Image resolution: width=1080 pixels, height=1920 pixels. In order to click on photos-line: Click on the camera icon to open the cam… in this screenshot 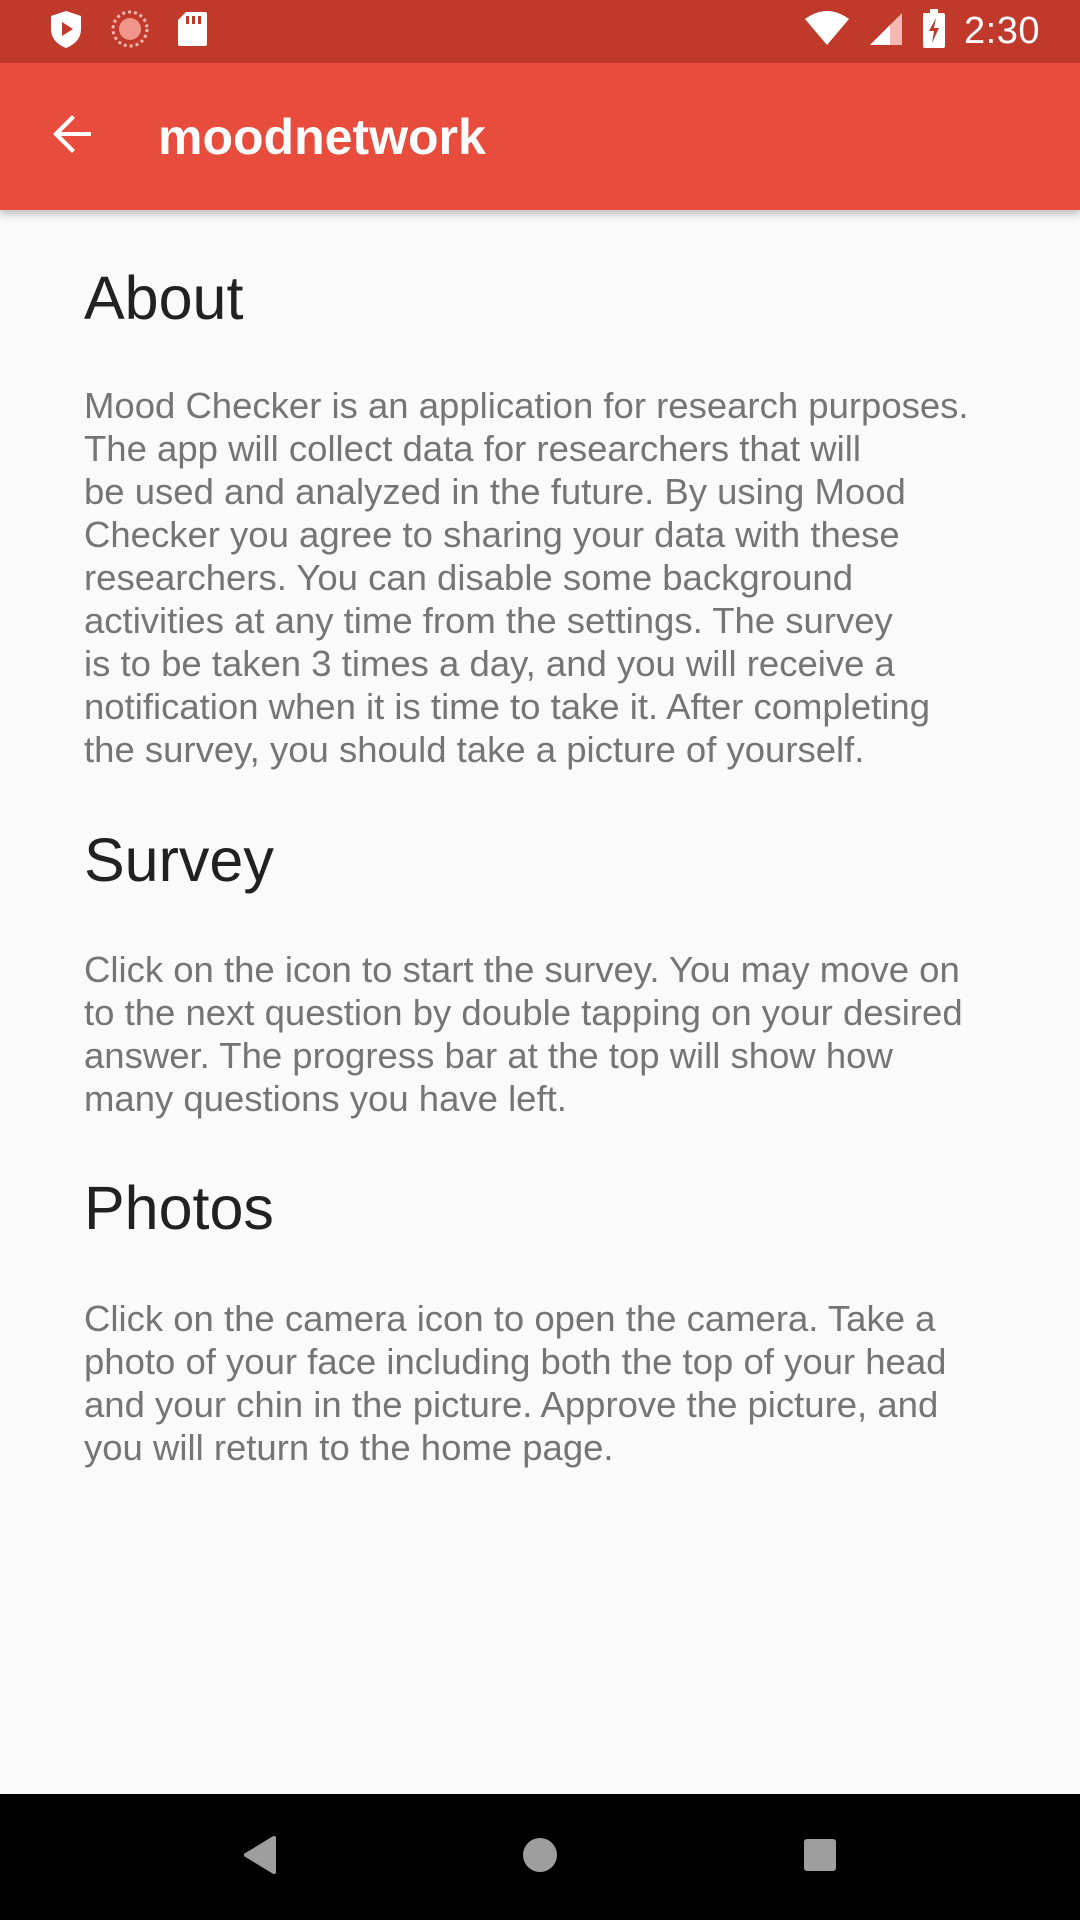, I will do `click(510, 1318)`.